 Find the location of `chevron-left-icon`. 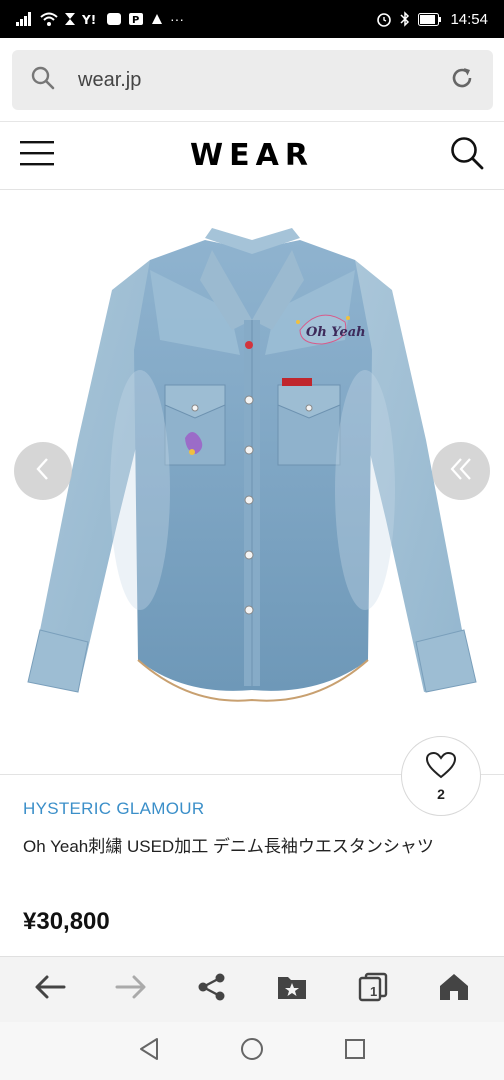

chevron-left-icon is located at coordinates (43, 471).